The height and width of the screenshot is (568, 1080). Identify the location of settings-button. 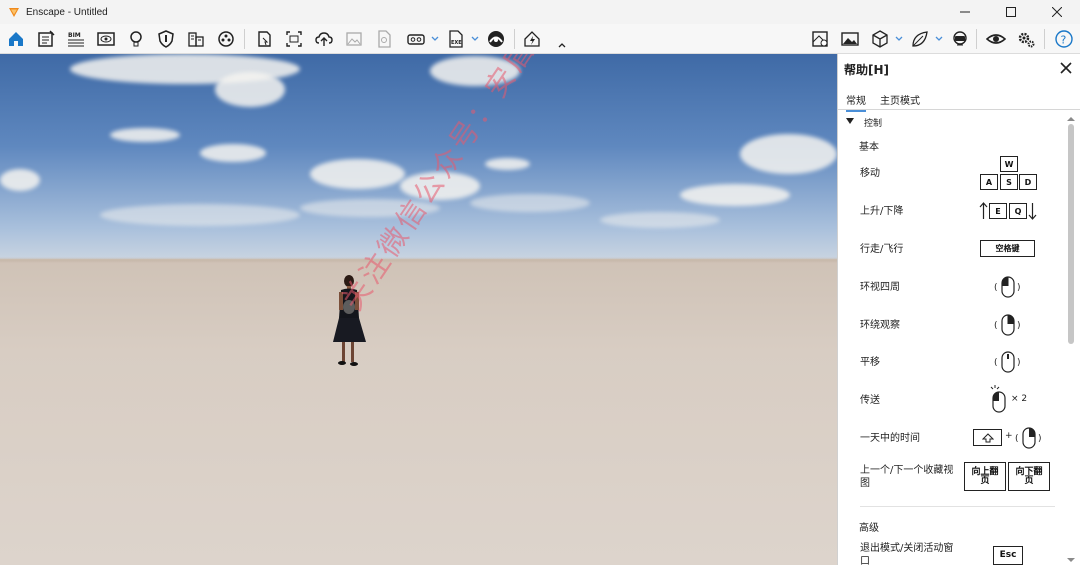
(1026, 39).